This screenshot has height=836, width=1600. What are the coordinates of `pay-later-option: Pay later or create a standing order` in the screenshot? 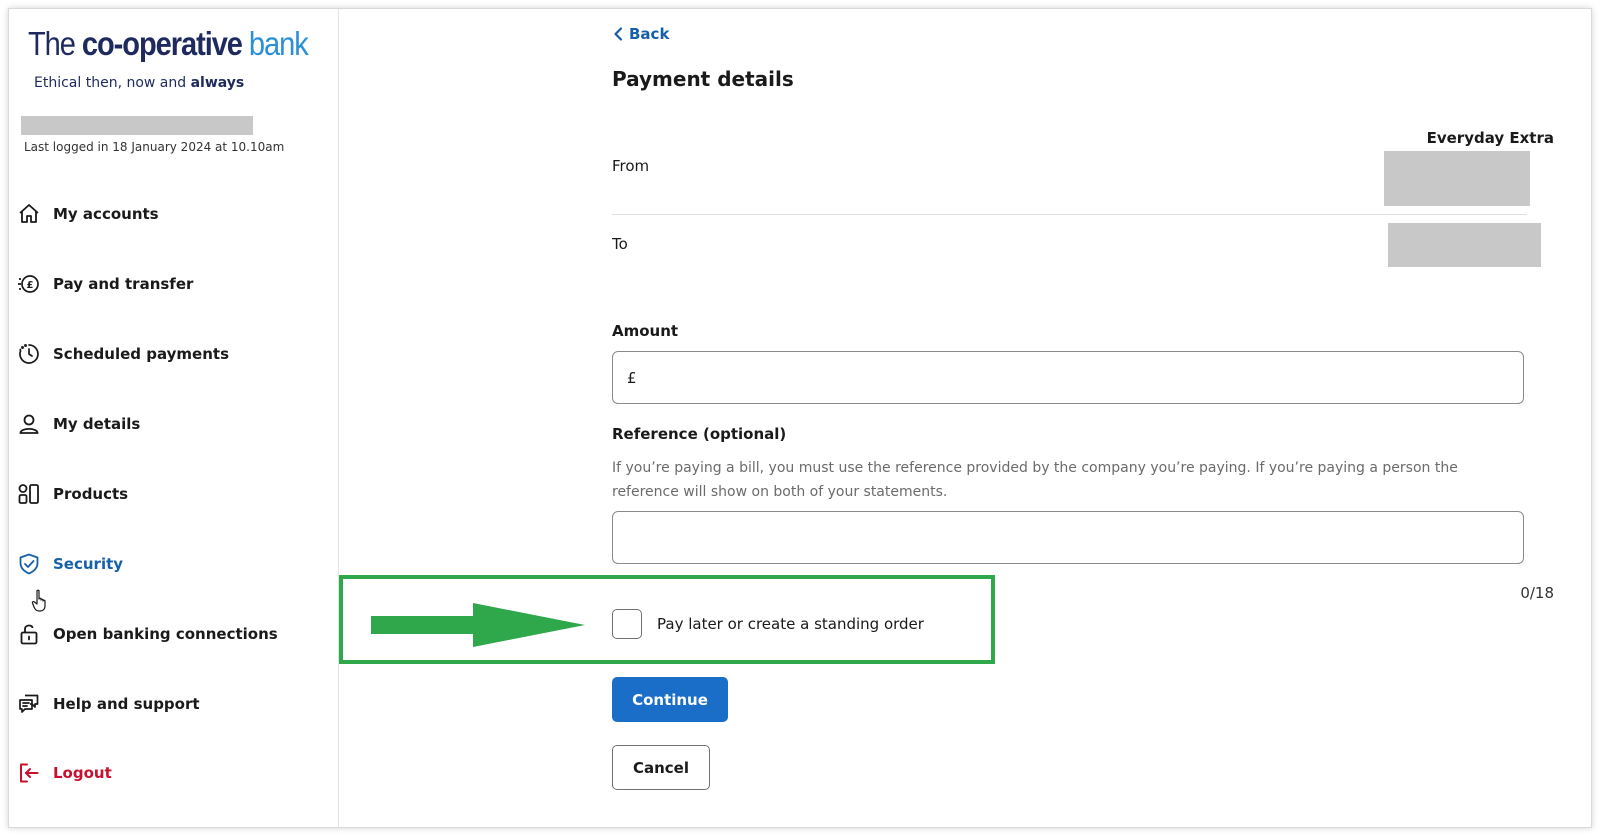 It's located at (768, 624).